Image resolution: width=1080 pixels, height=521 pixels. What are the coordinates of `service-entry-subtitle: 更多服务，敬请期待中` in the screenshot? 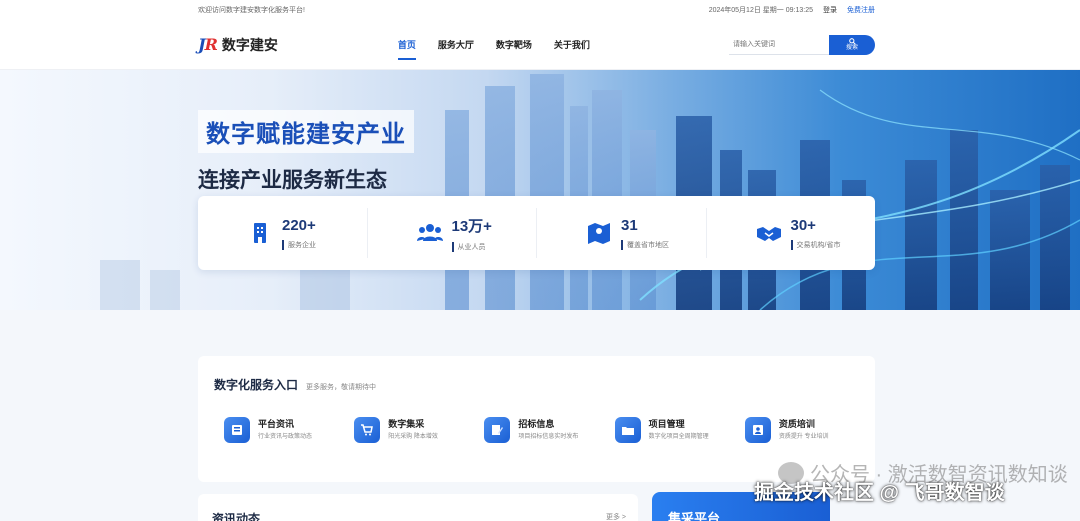 It's located at (341, 387).